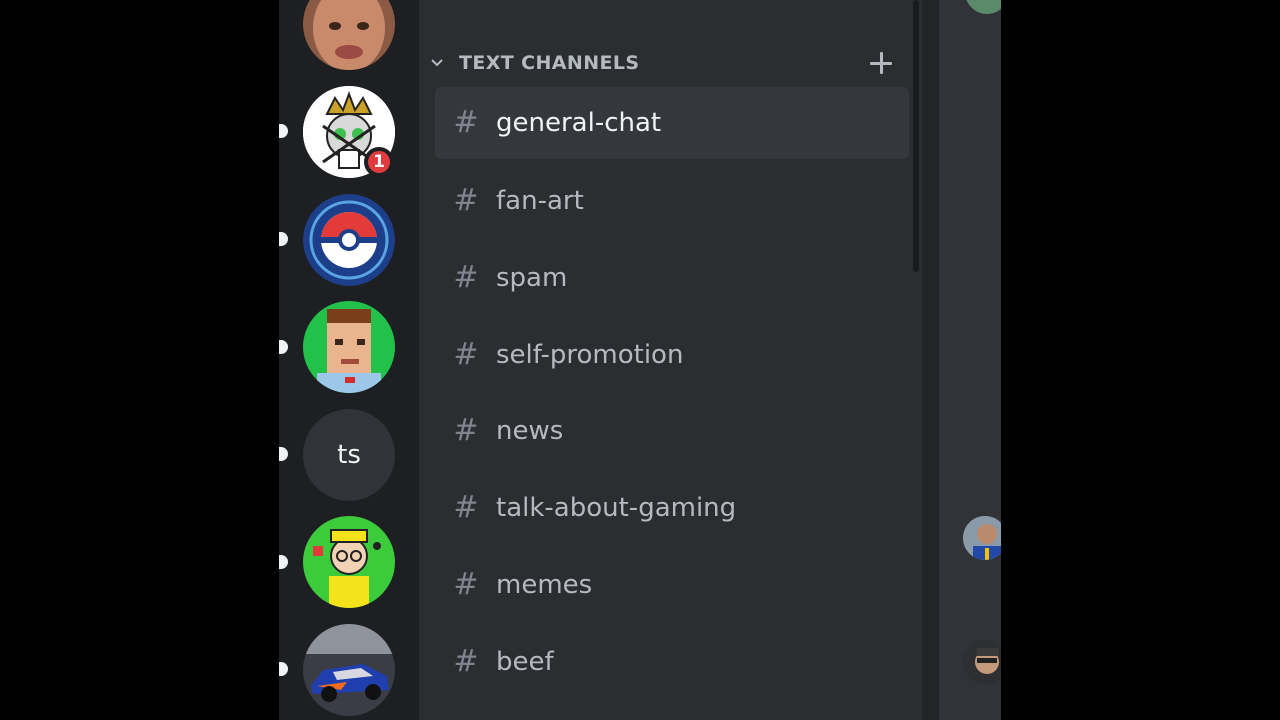 Image resolution: width=1280 pixels, height=720 pixels. Describe the element at coordinates (532, 278) in the screenshot. I see `channel-label: spam` at that location.